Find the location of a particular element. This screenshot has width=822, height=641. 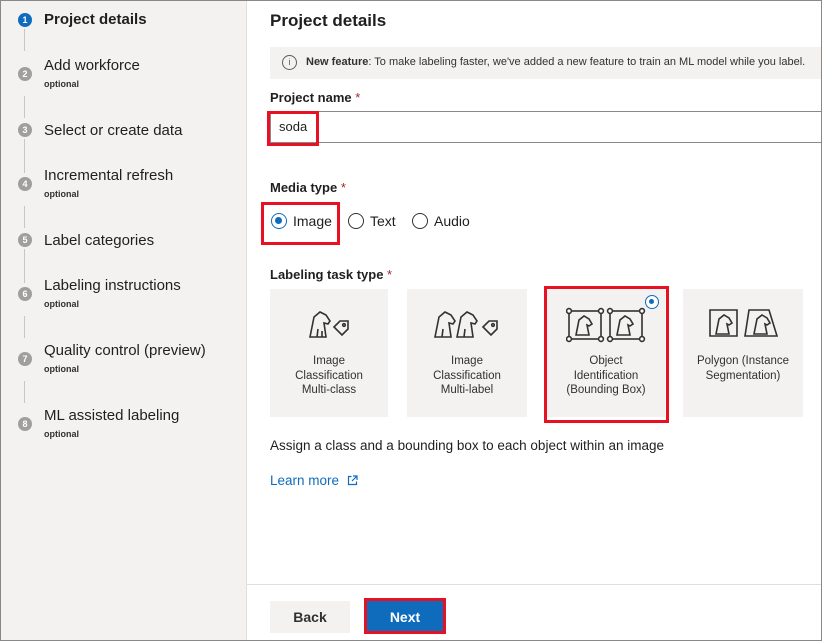

step-number: 5 is located at coordinates (25, 240).